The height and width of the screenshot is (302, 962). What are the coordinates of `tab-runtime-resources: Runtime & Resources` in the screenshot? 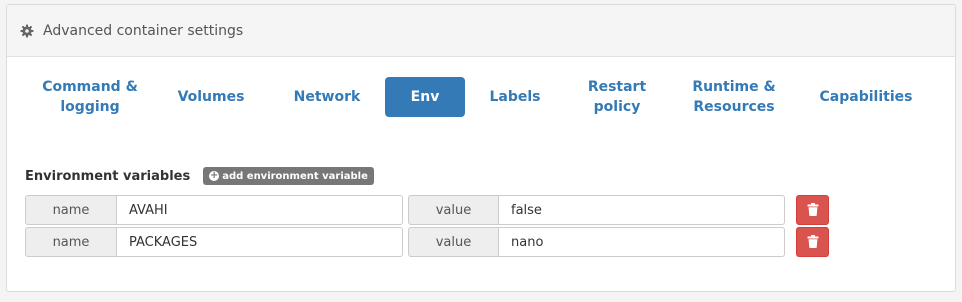 It's located at (734, 97).